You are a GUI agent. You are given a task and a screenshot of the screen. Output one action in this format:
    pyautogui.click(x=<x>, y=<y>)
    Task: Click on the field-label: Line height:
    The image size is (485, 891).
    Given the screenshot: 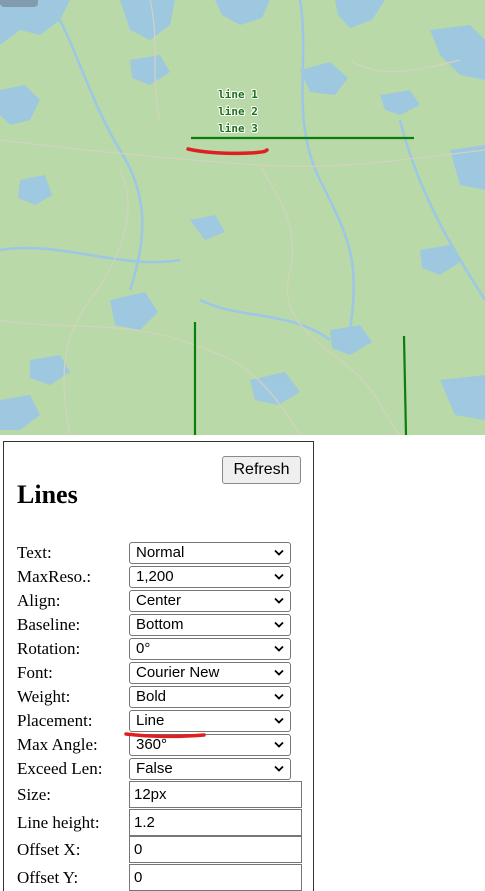 What is the action you would take?
    pyautogui.click(x=58, y=822)
    